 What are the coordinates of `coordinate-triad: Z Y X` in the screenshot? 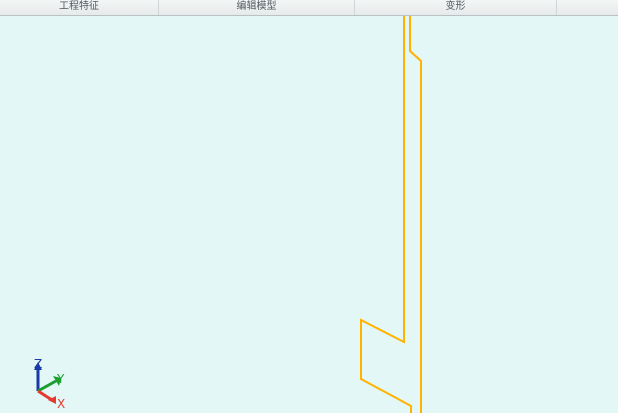 It's located at (49, 384).